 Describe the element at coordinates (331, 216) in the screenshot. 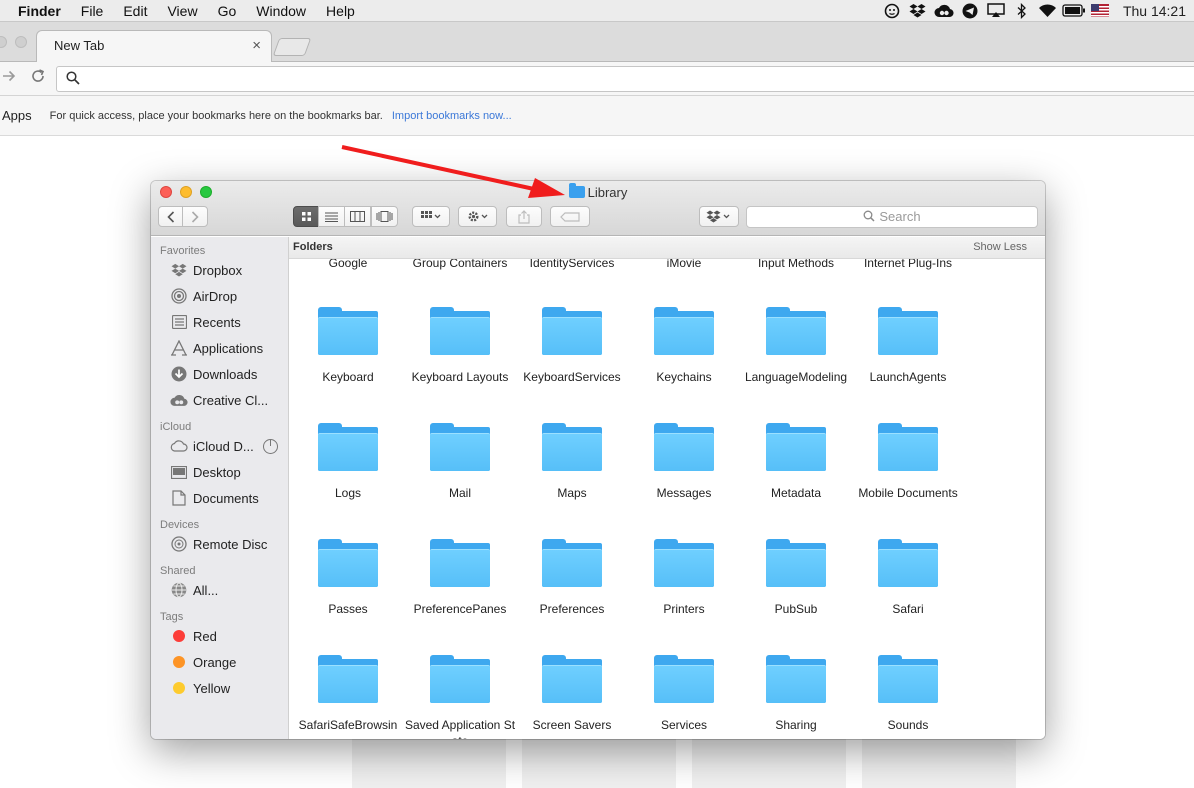

I see `list-view-button` at that location.